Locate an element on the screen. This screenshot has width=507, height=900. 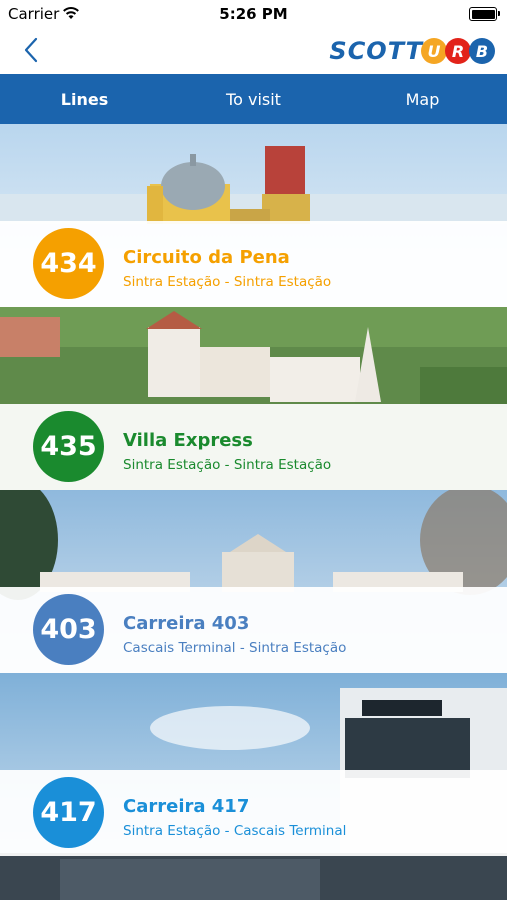
tab-to-visit: To visit is located at coordinates (253, 99).